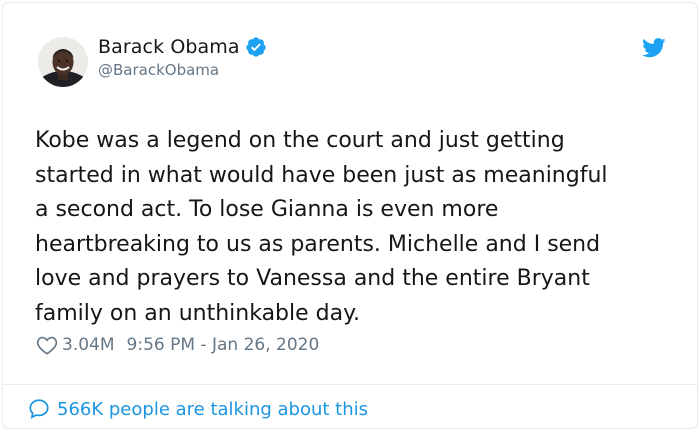  I want to click on like-count: 3.04M, so click(88, 345).